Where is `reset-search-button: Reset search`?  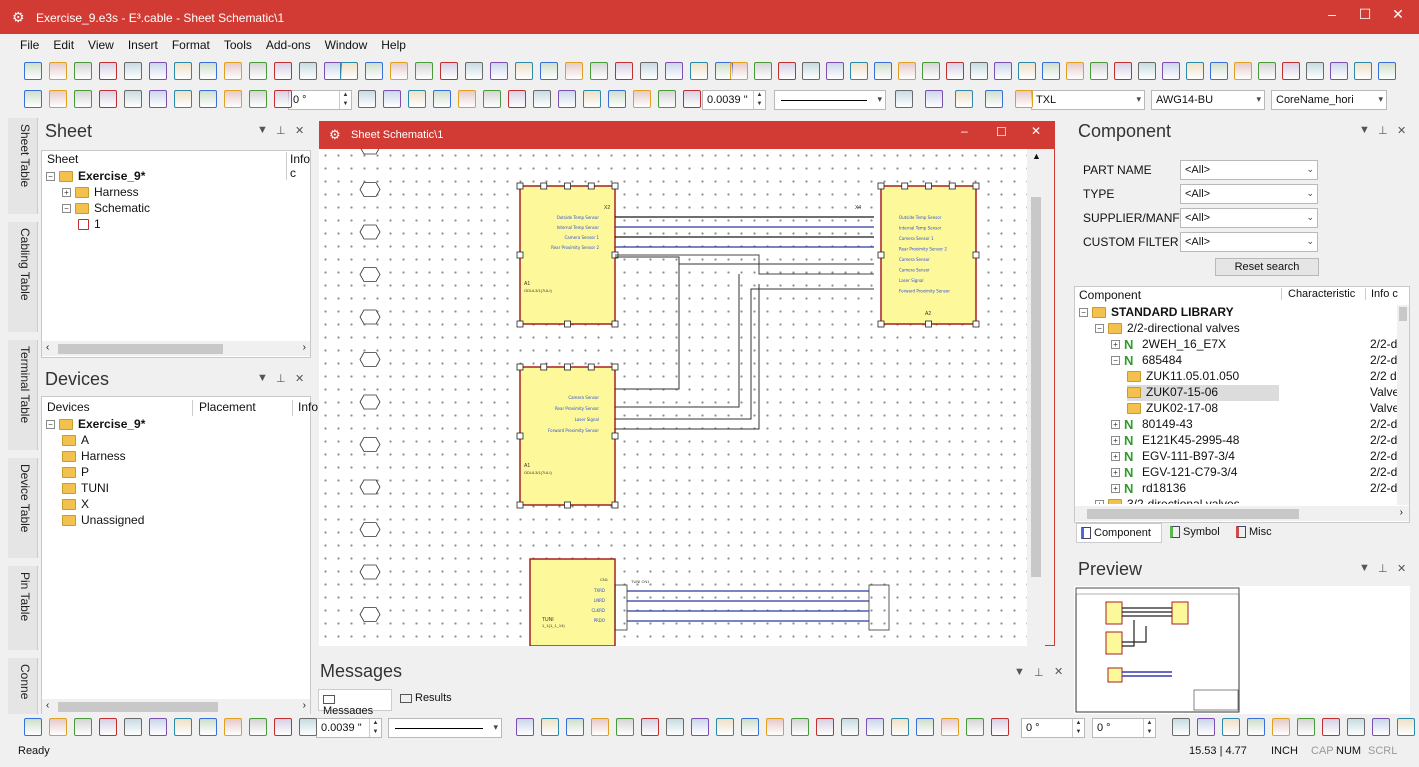 reset-search-button: Reset search is located at coordinates (1267, 267).